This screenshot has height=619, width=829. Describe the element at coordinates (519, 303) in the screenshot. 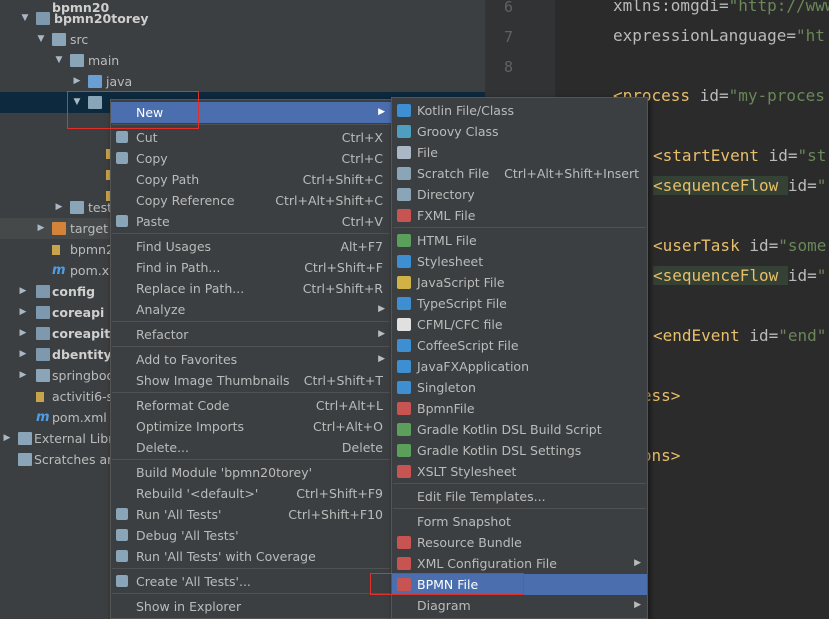

I see `menu-item-typescript-file: TypeScript File` at that location.